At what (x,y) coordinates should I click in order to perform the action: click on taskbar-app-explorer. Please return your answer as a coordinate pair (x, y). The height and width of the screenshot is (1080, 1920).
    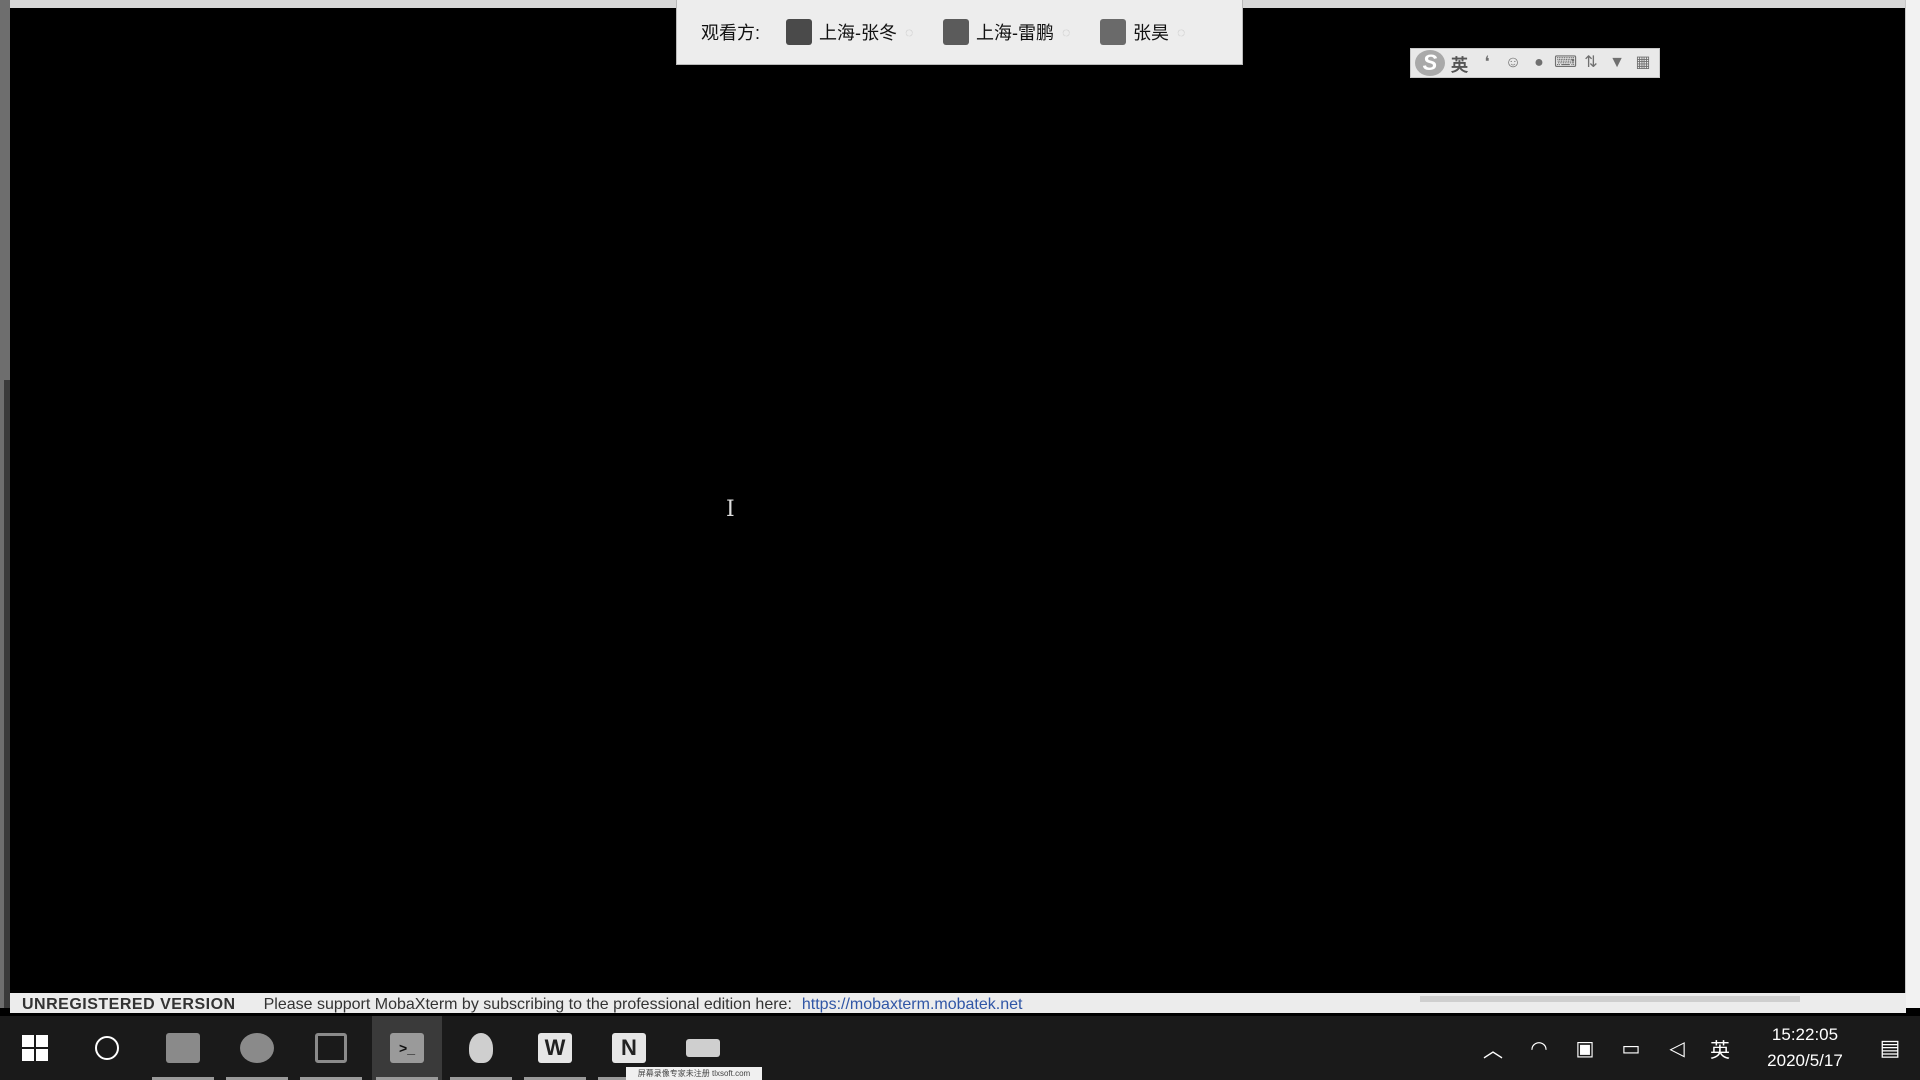
    Looking at the image, I should click on (183, 1048).